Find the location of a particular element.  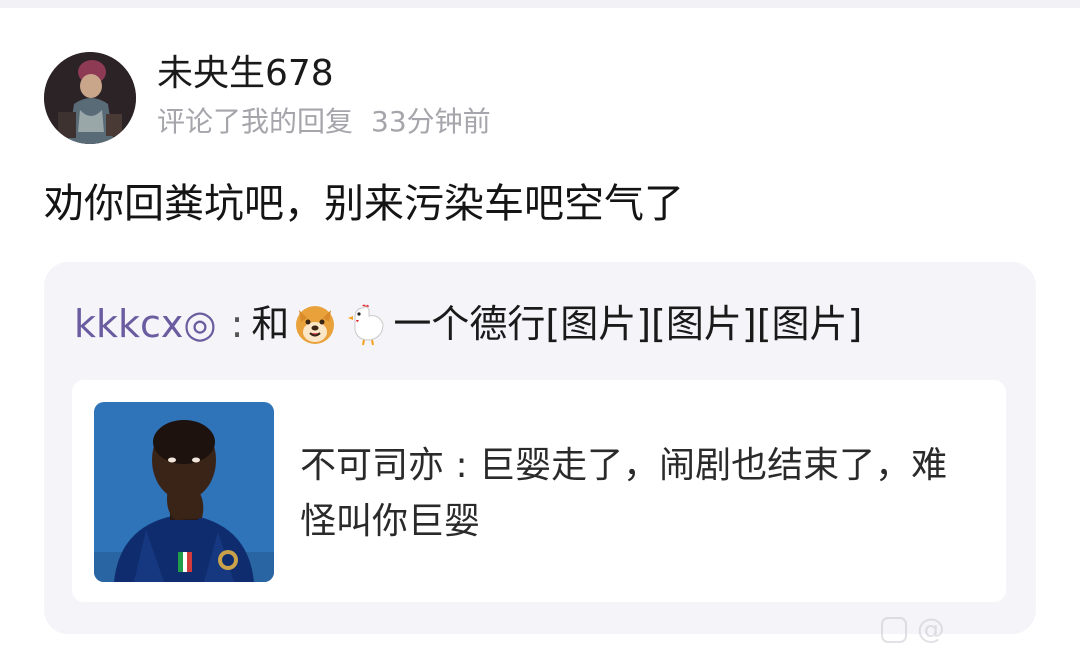

original-post-thumbnail is located at coordinates (184, 492).